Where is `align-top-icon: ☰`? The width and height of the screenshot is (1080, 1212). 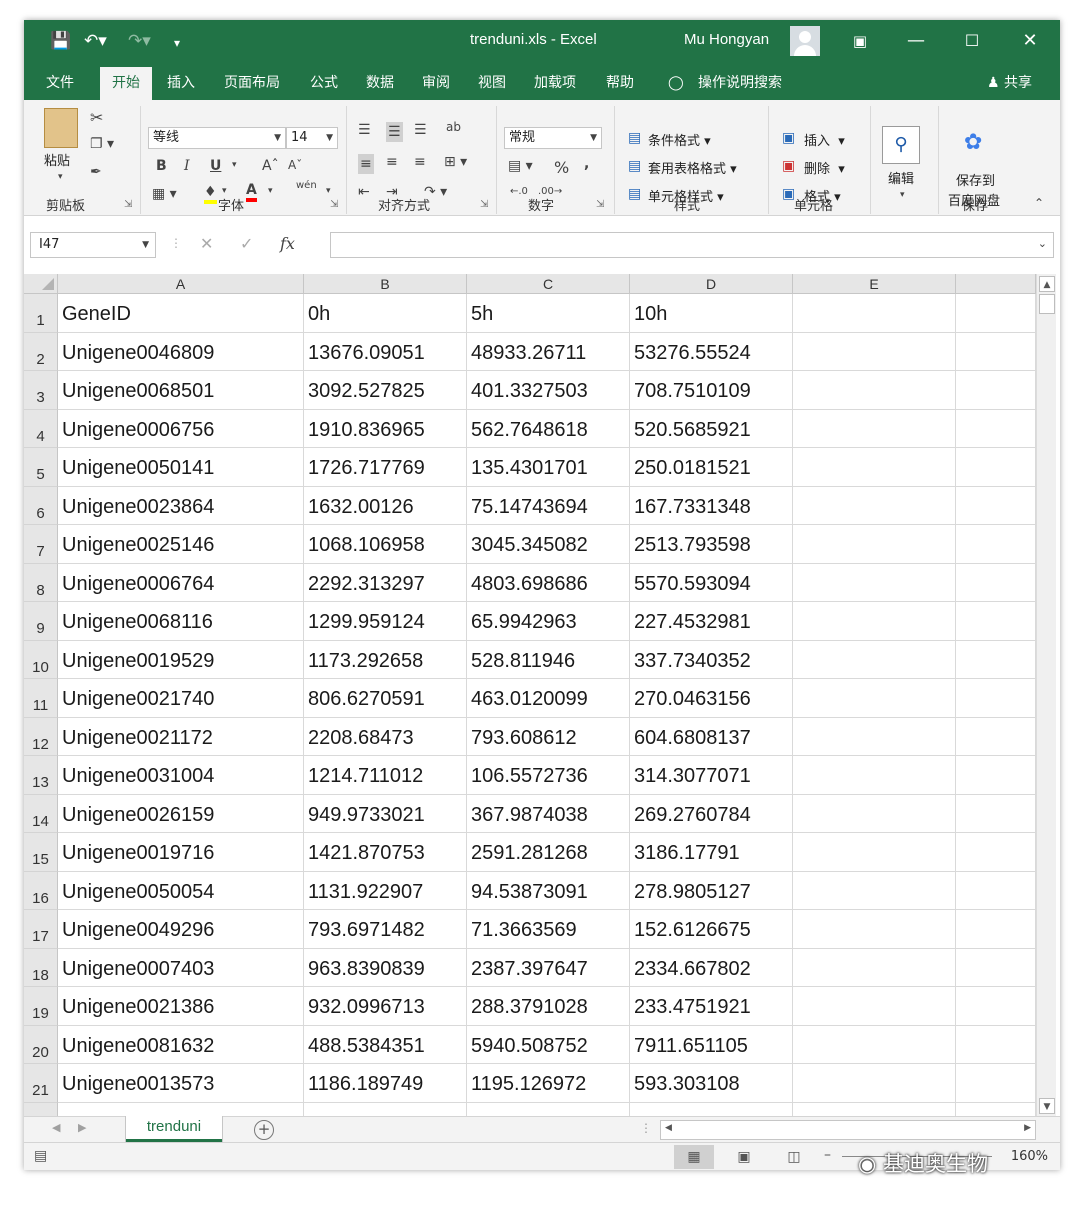
align-top-icon: ☰ is located at coordinates (364, 130).